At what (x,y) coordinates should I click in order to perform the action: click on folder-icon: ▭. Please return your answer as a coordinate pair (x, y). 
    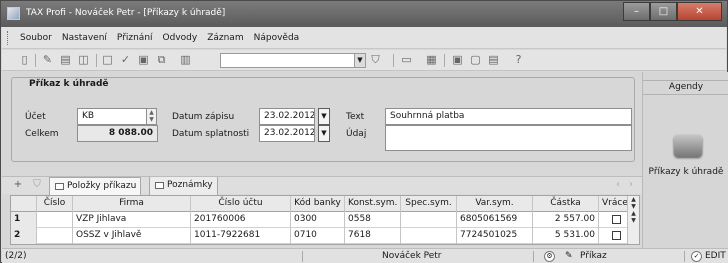
    Looking at the image, I should click on (406, 60).